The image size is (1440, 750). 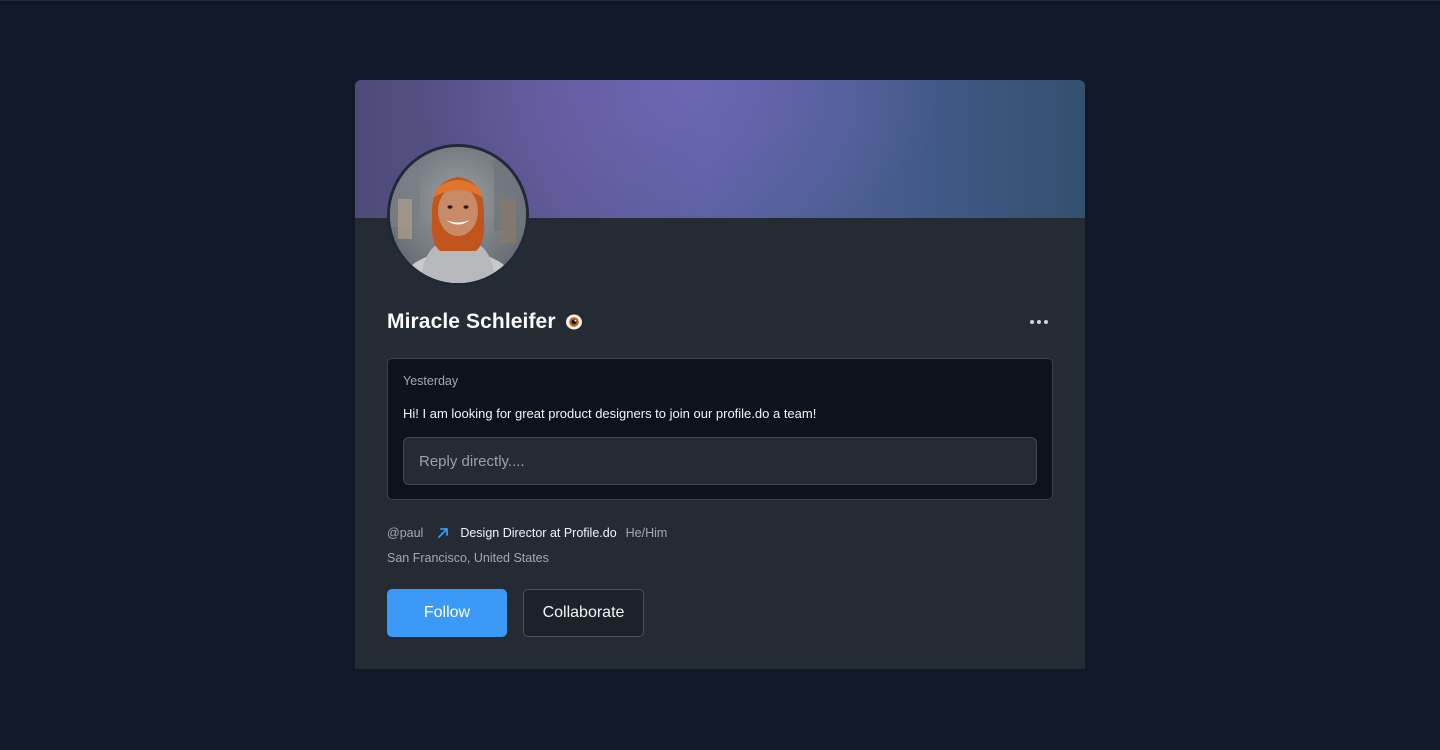 I want to click on role-link: Design Director at Profile.do, so click(x=538, y=533).